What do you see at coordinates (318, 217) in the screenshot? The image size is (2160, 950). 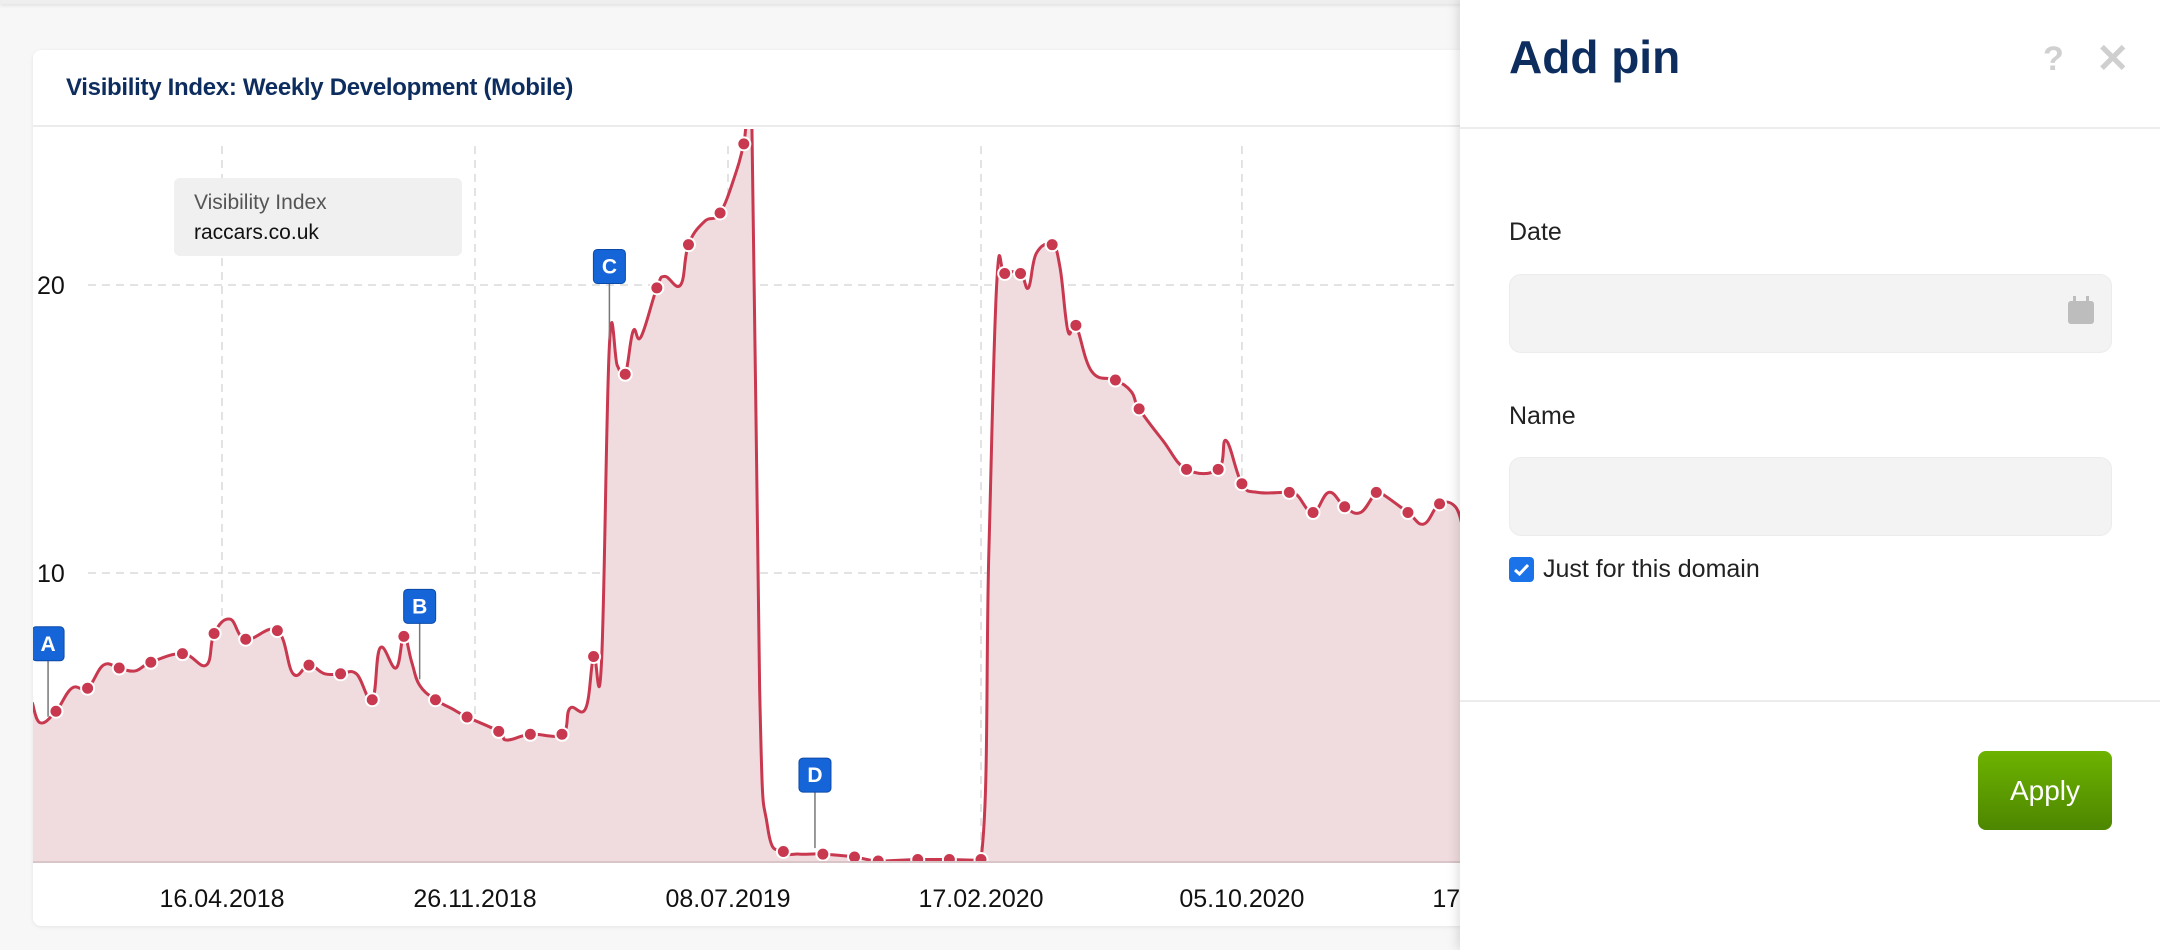 I see `chart-tooltip: Visibility Index raccars.co.uk` at bounding box center [318, 217].